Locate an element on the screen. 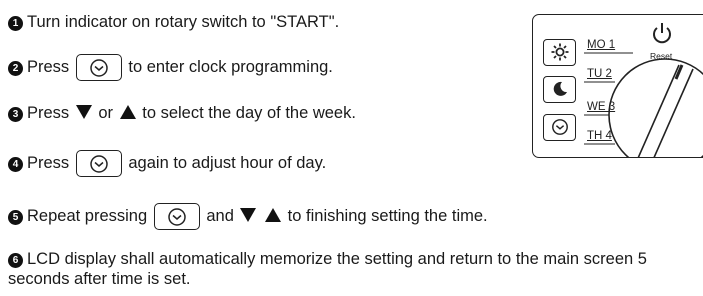 The image size is (703, 296). moon-icon is located at coordinates (560, 88).